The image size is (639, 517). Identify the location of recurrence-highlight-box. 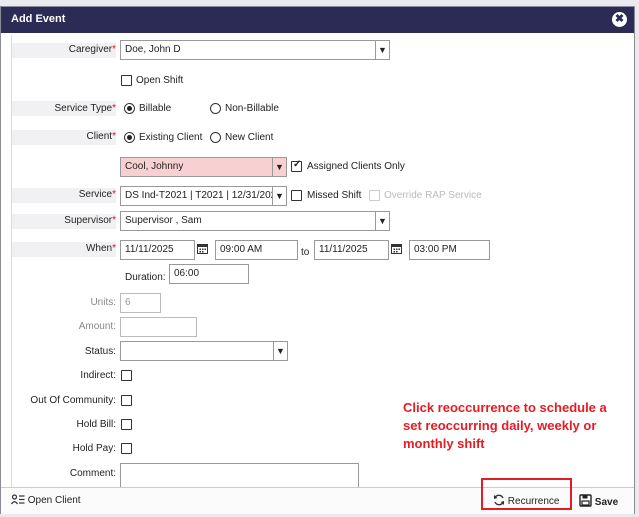
(526, 494).